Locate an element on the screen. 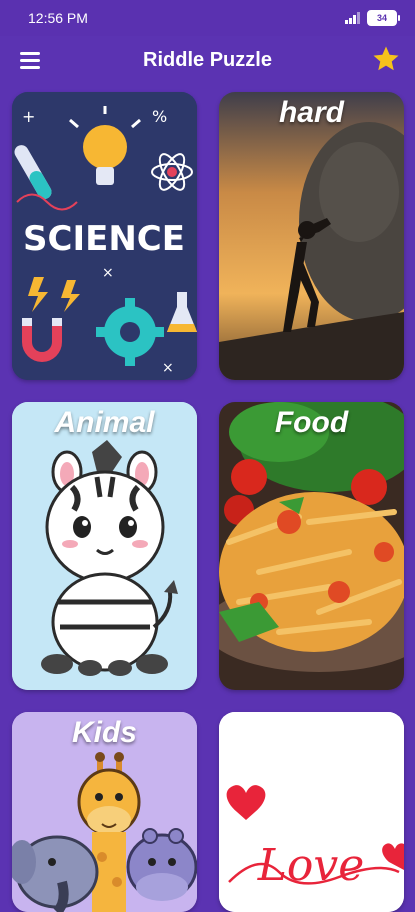 The height and width of the screenshot is (912, 415). category-card-science: + % × × SCIENCE is located at coordinates (104, 236).